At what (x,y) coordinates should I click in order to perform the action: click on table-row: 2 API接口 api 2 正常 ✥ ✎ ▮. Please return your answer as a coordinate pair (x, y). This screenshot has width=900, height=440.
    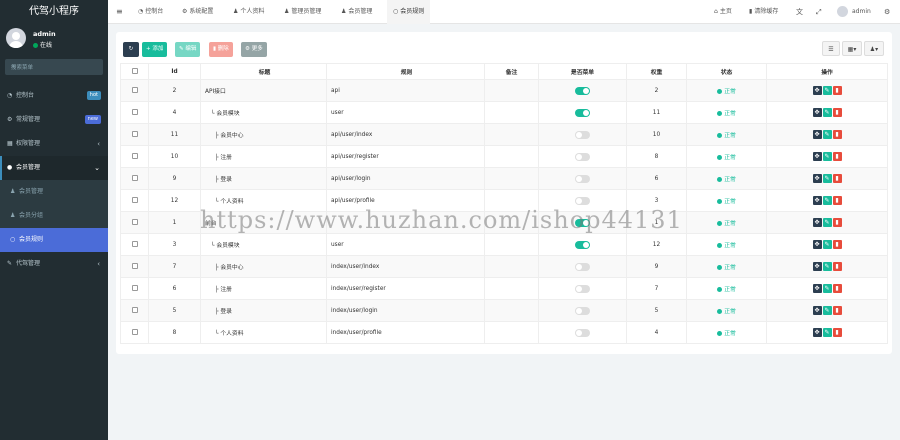
    Looking at the image, I should click on (504, 90).